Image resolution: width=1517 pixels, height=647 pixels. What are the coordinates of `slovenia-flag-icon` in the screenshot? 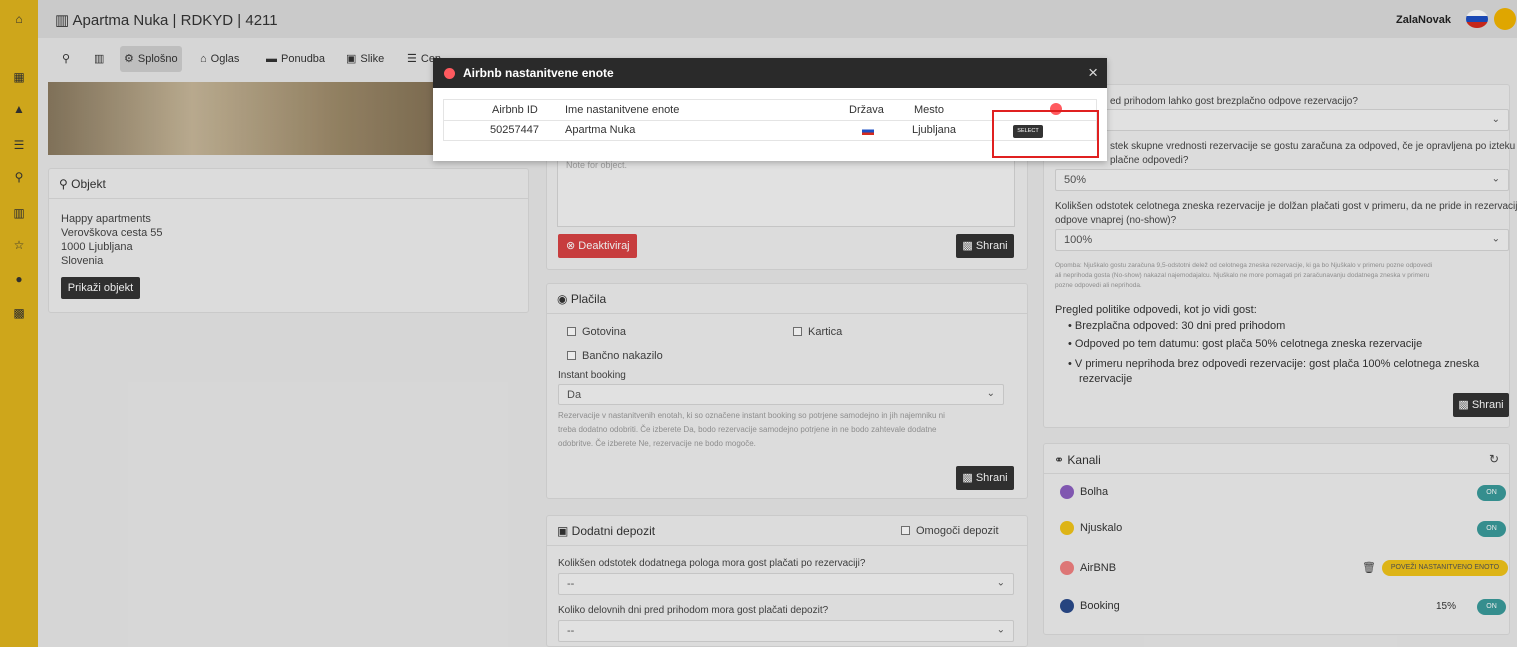 It's located at (868, 131).